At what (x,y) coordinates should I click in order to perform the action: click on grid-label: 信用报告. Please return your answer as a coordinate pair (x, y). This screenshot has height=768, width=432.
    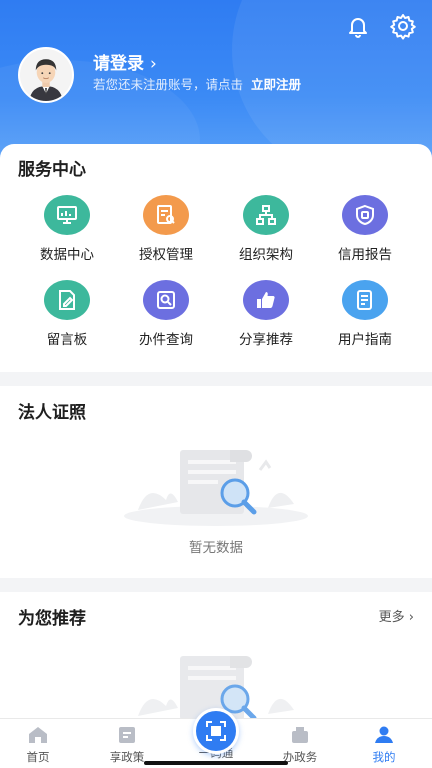
    Looking at the image, I should click on (365, 255).